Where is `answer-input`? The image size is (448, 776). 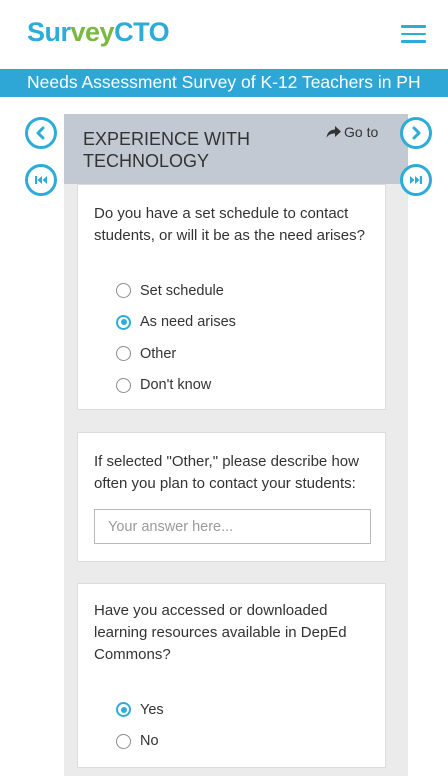 answer-input is located at coordinates (232, 526).